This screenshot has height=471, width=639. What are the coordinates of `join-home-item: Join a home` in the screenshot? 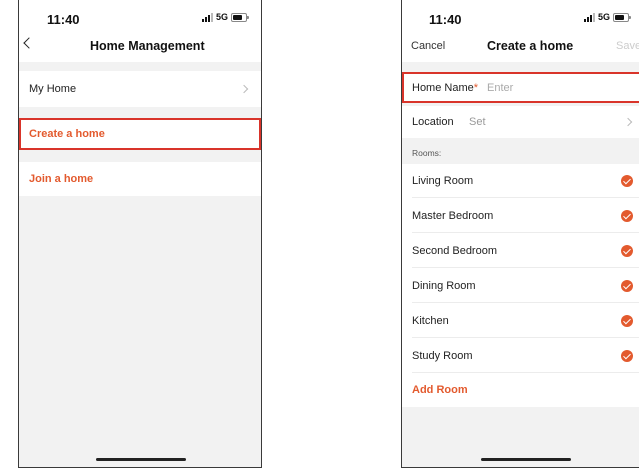 It's located at (140, 179).